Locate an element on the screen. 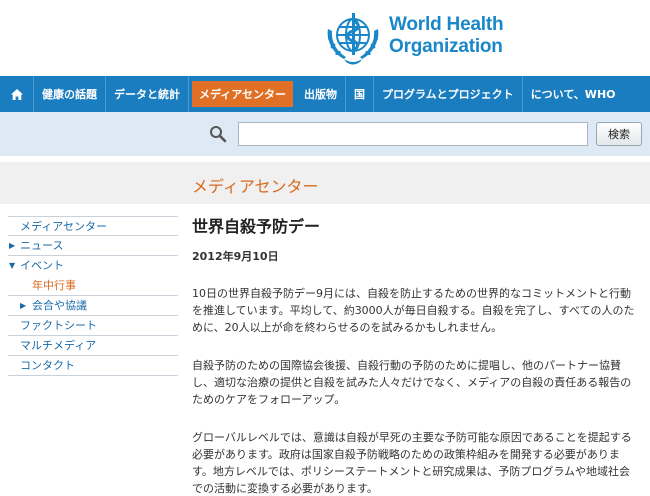  article-date: 2012年9月10日 is located at coordinates (235, 256).